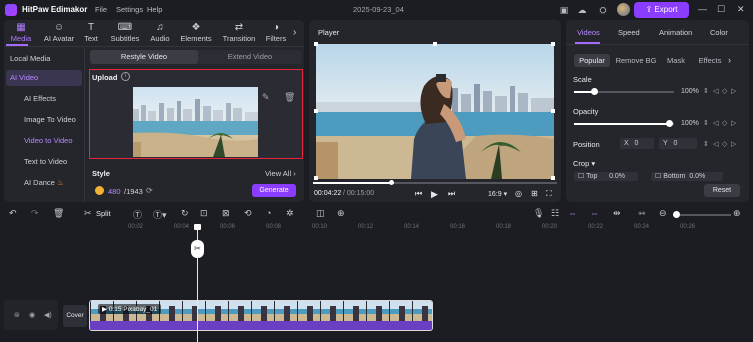 This screenshot has width=753, height=342. Describe the element at coordinates (226, 213) in the screenshot. I see `resize-tool-icon: ⊠` at that location.